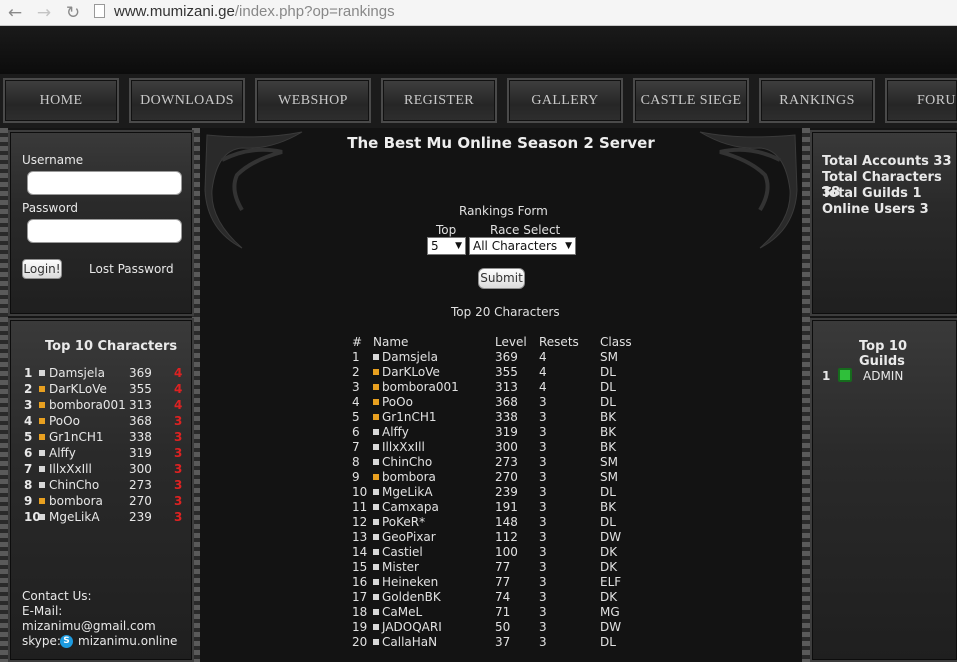 The image size is (957, 662). I want to click on url-path: /index.php?op=rankings, so click(314, 11).